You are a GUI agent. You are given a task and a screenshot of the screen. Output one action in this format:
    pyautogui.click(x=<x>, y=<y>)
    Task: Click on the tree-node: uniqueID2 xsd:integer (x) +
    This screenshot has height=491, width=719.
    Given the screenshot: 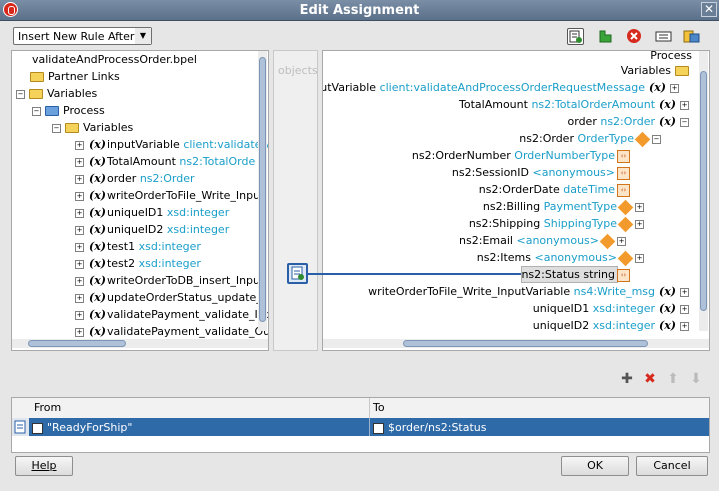 What is the action you would take?
    pyautogui.click(x=613, y=326)
    